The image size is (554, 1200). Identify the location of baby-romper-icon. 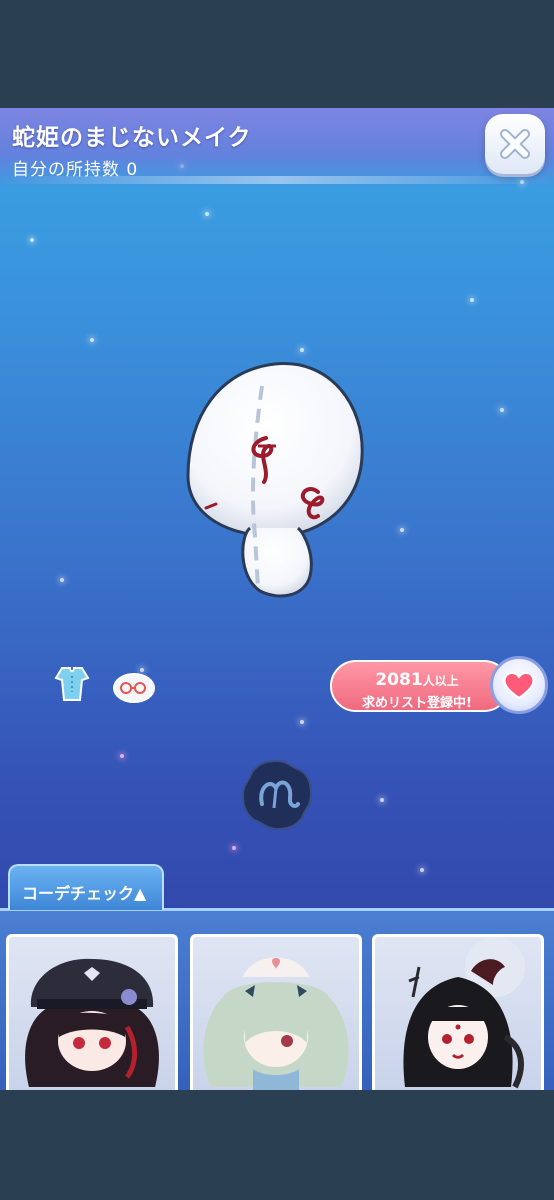
(72, 684).